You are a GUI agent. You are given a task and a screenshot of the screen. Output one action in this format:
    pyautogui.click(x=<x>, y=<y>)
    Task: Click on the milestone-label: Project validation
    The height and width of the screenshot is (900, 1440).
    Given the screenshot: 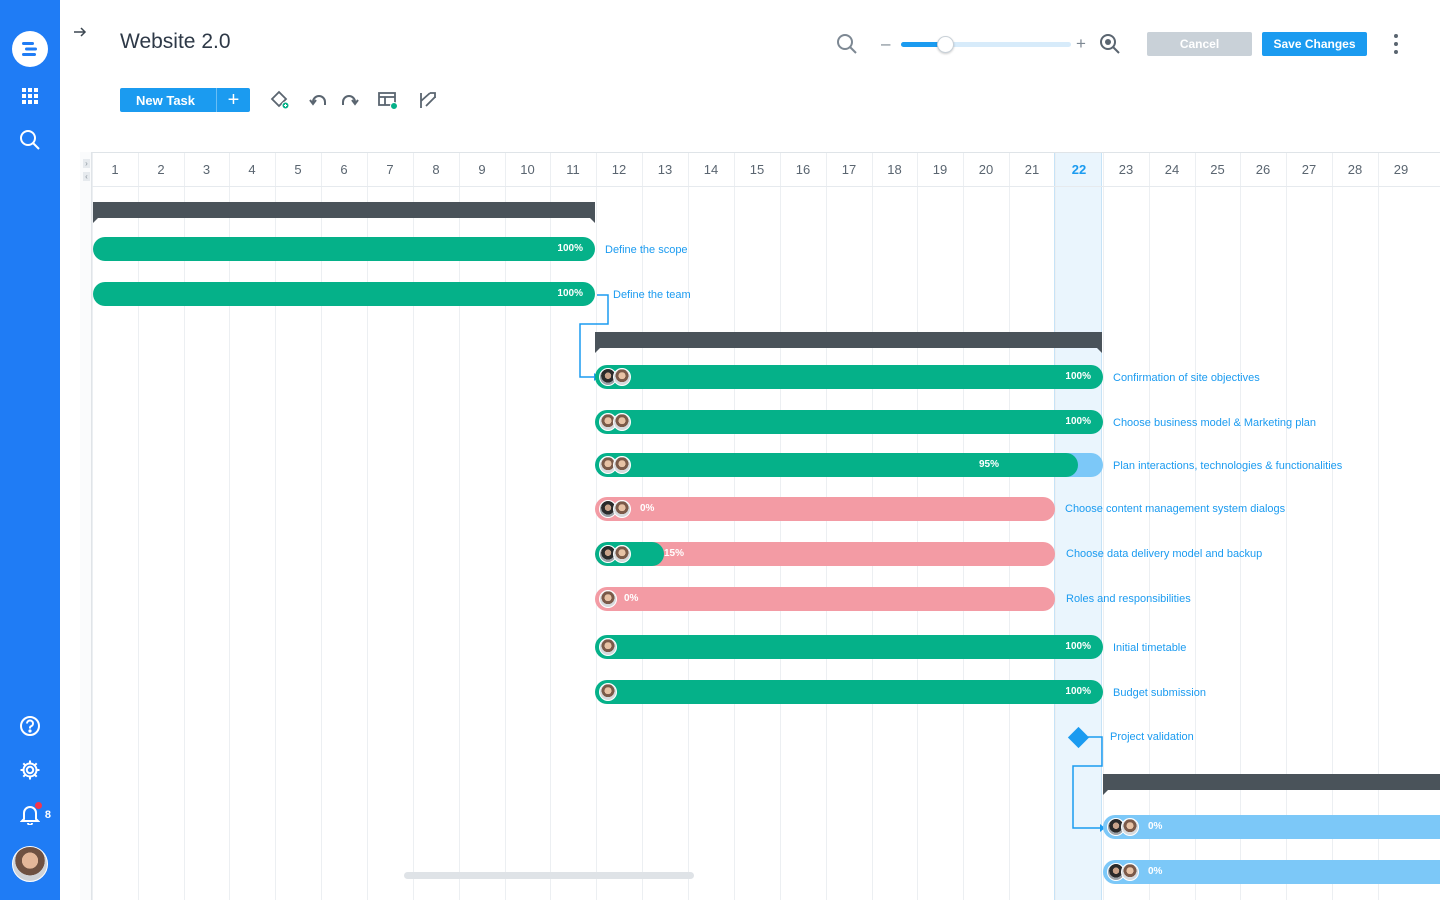 What is the action you would take?
    pyautogui.click(x=1152, y=737)
    